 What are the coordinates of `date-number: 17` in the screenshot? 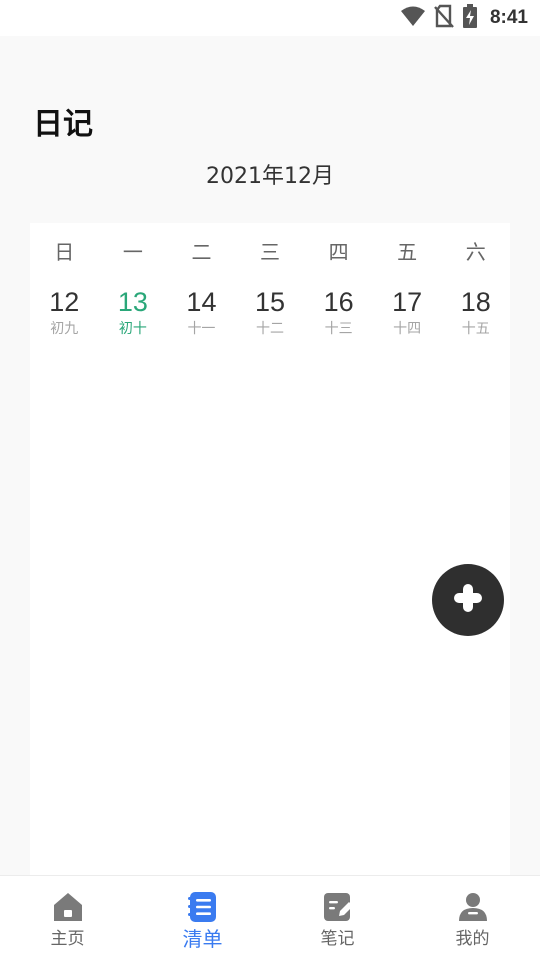 It's located at (407, 302).